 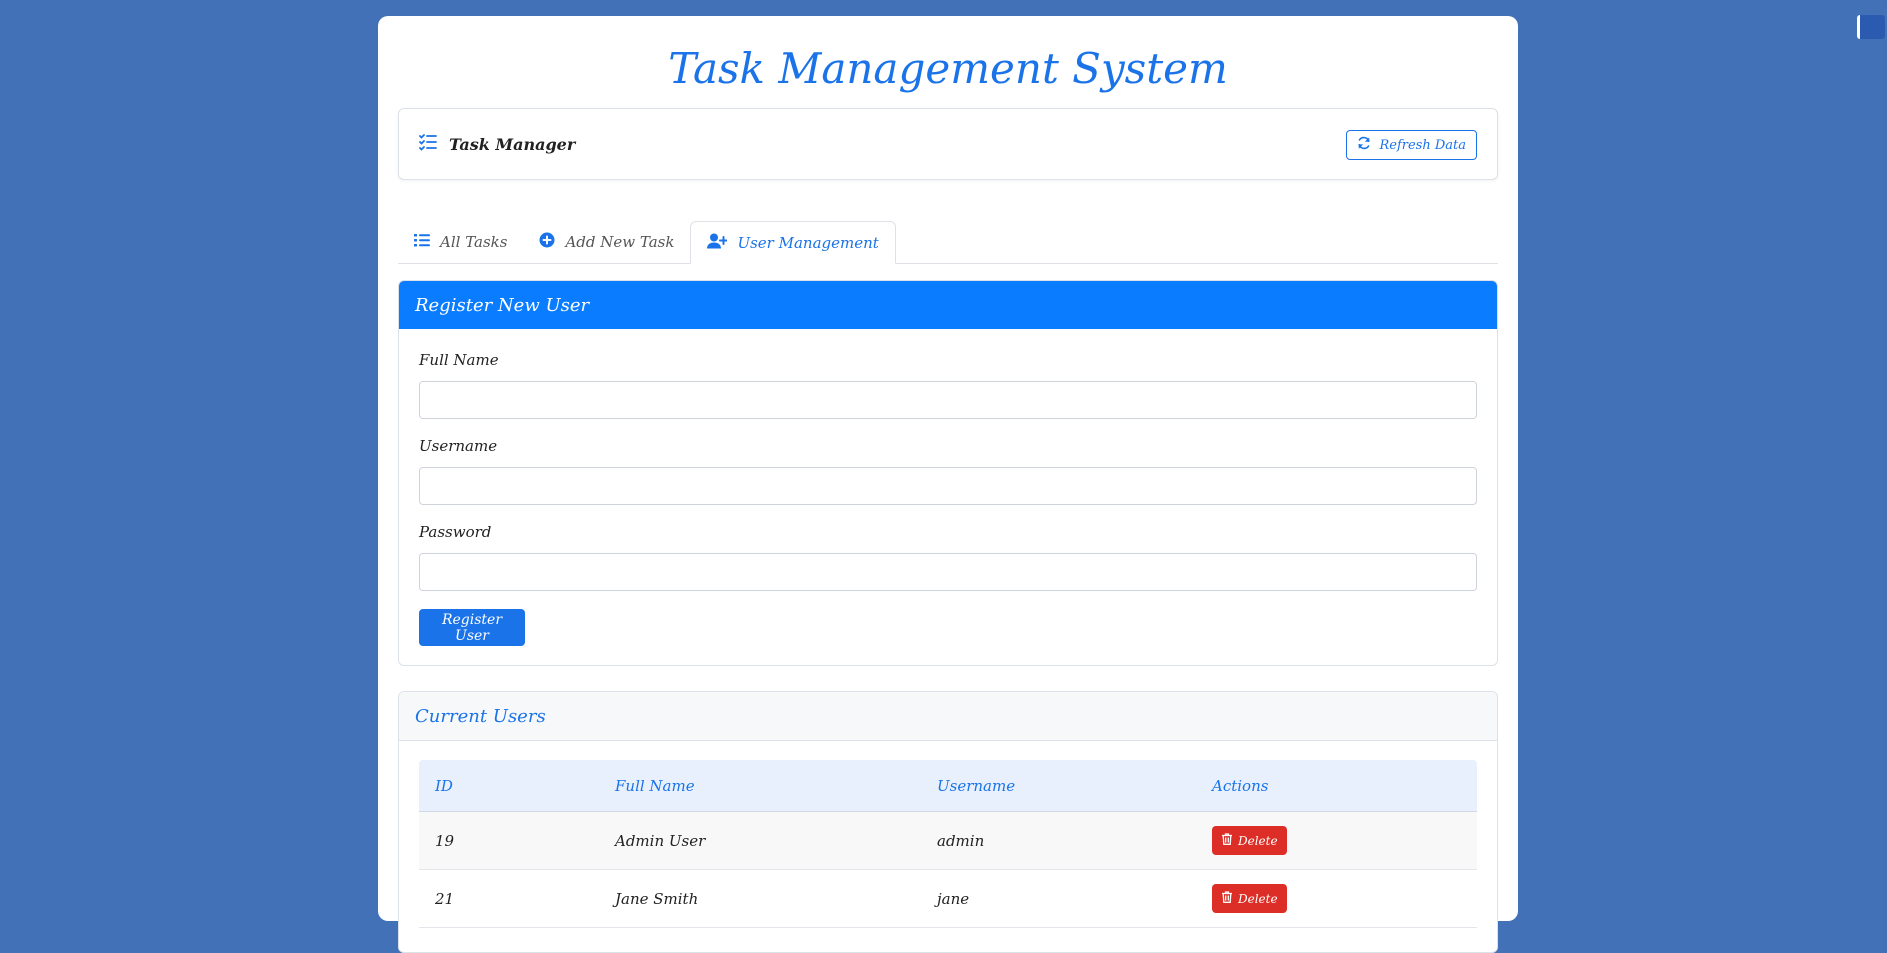 What do you see at coordinates (459, 360) in the screenshot?
I see `full-name-label: Full Name` at bounding box center [459, 360].